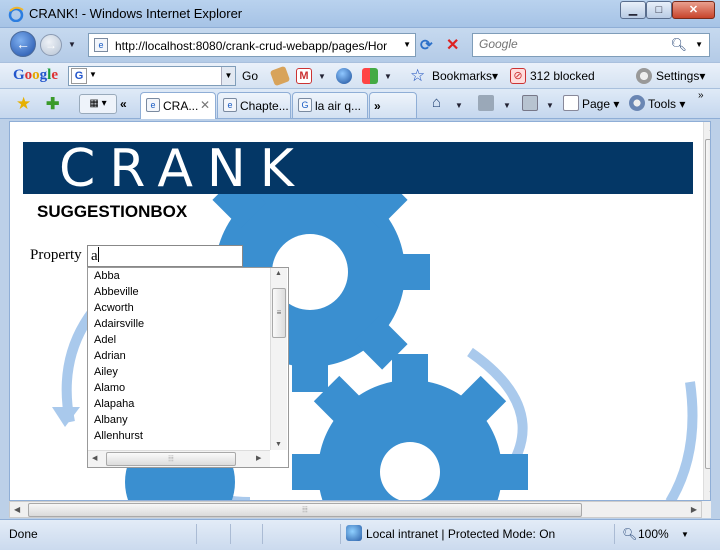 The height and width of the screenshot is (550, 720). Describe the element at coordinates (179, 372) in the screenshot. I see `suggestion-item: Ailey` at that location.